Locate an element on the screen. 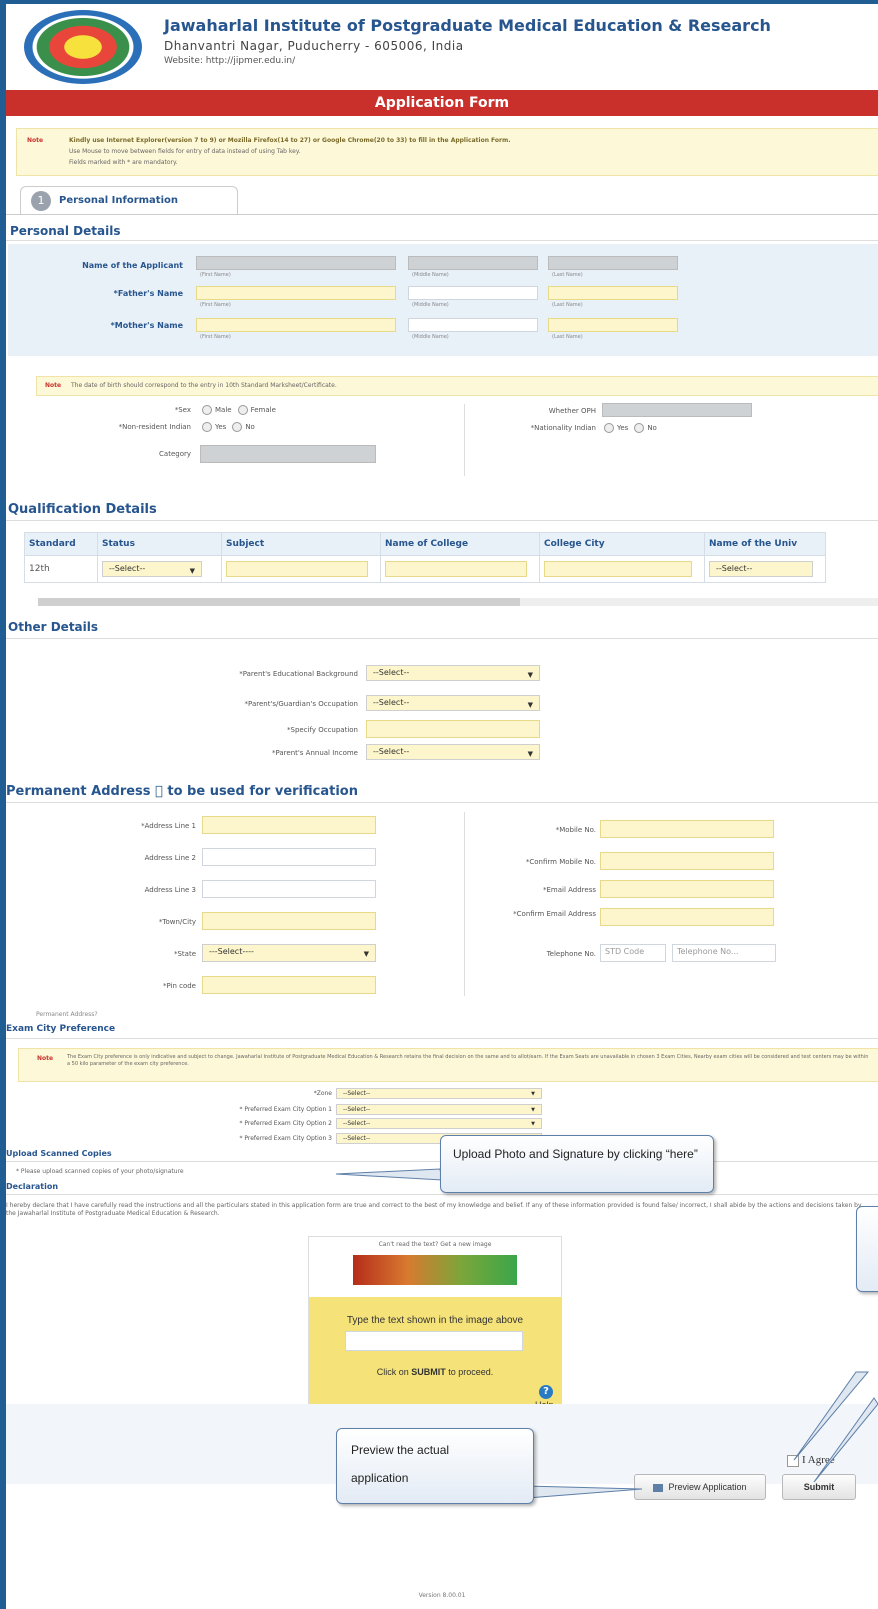 This screenshot has height=1609, width=878. preview-callout-line1: Preview the actual is located at coordinates (400, 1450).